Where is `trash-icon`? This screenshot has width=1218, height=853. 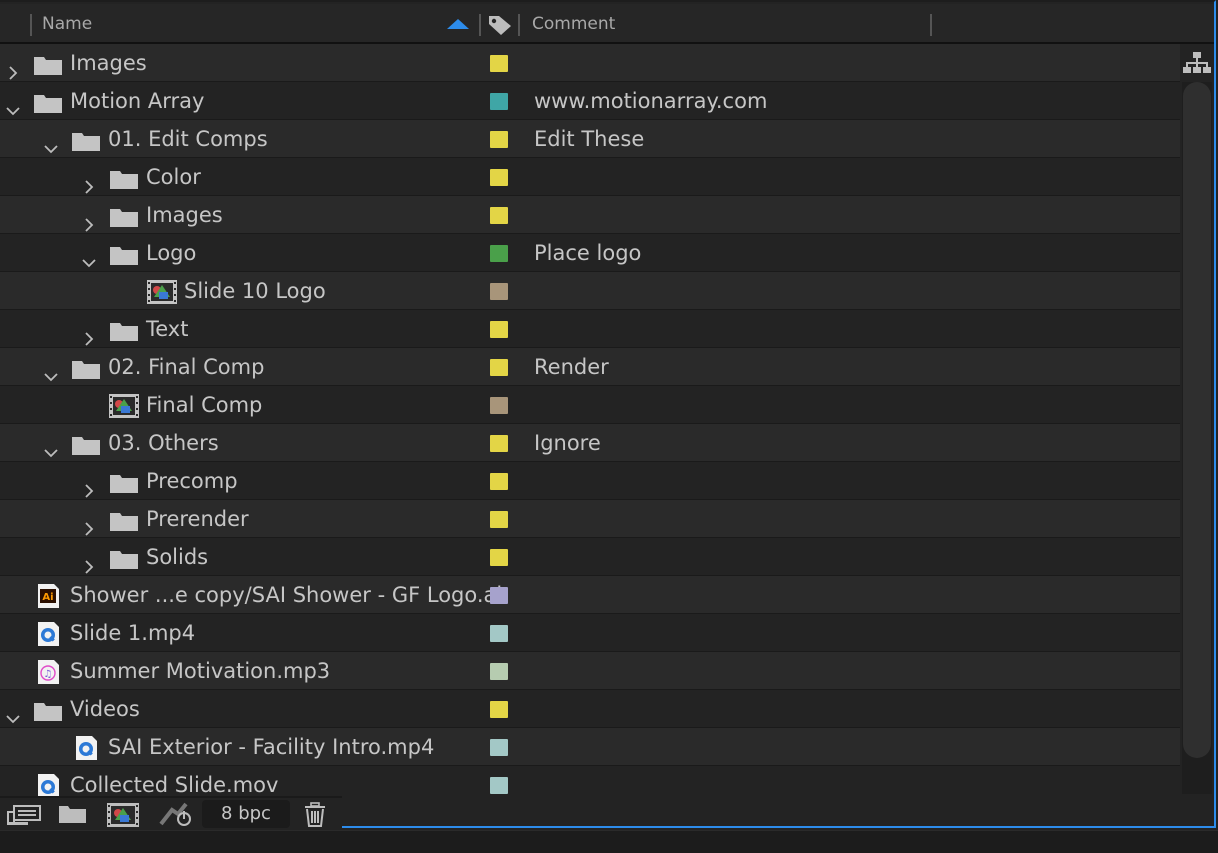
trash-icon is located at coordinates (315, 815).